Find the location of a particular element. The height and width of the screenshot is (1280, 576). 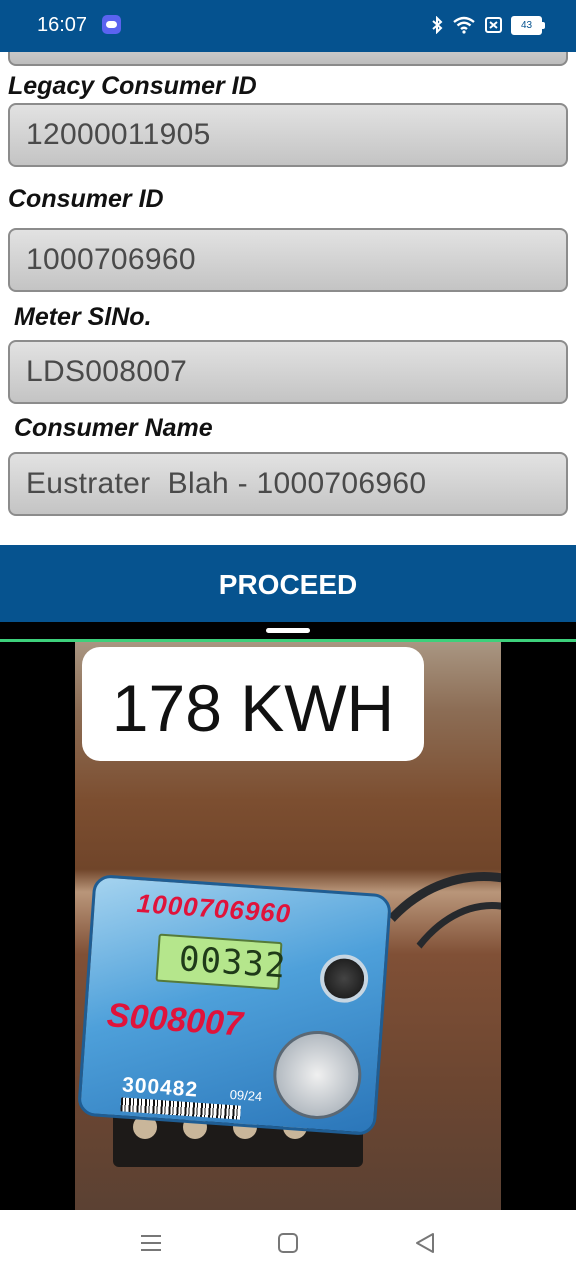

proceed-button: PROCEED is located at coordinates (288, 583).